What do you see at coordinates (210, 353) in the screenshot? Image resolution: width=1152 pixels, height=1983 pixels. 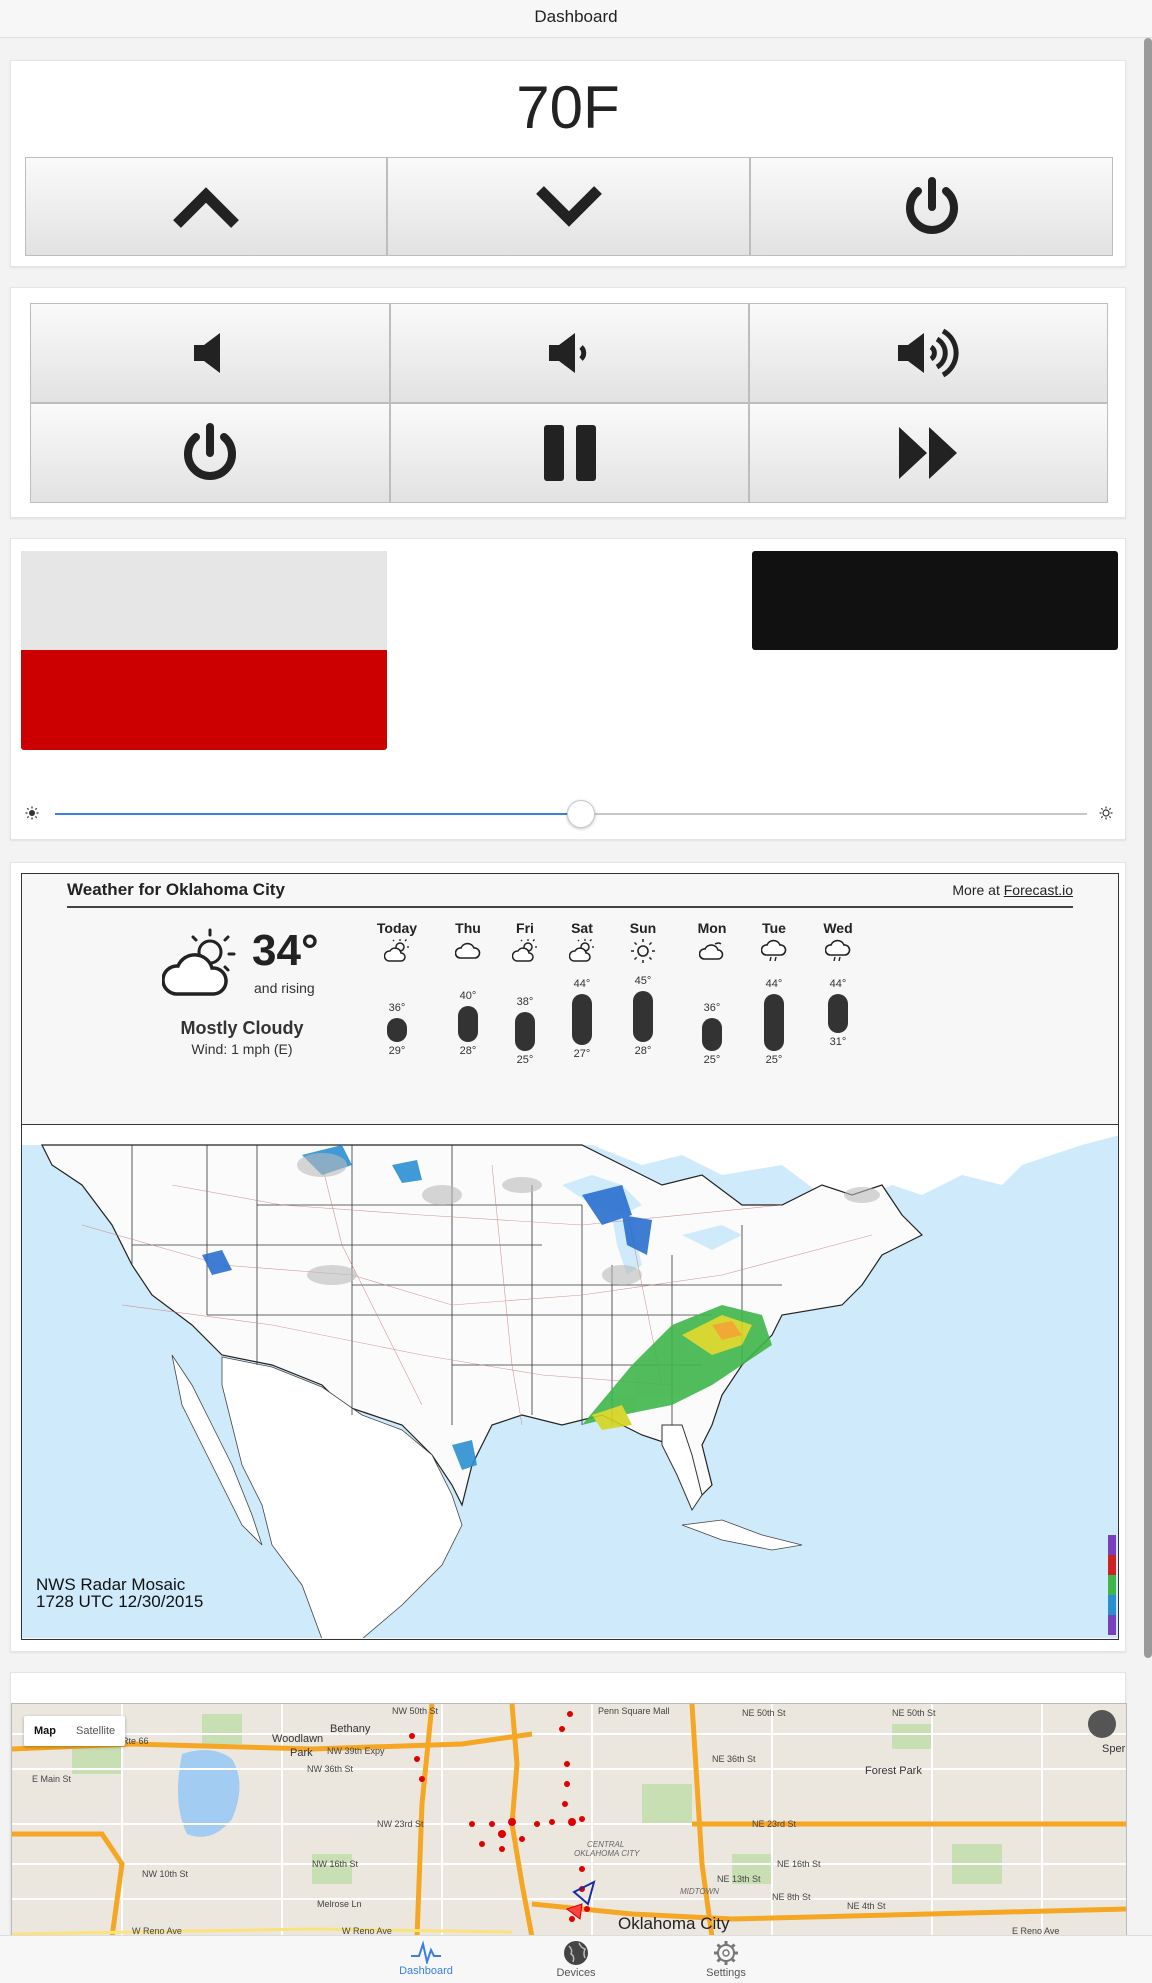 I see `mute-button` at bounding box center [210, 353].